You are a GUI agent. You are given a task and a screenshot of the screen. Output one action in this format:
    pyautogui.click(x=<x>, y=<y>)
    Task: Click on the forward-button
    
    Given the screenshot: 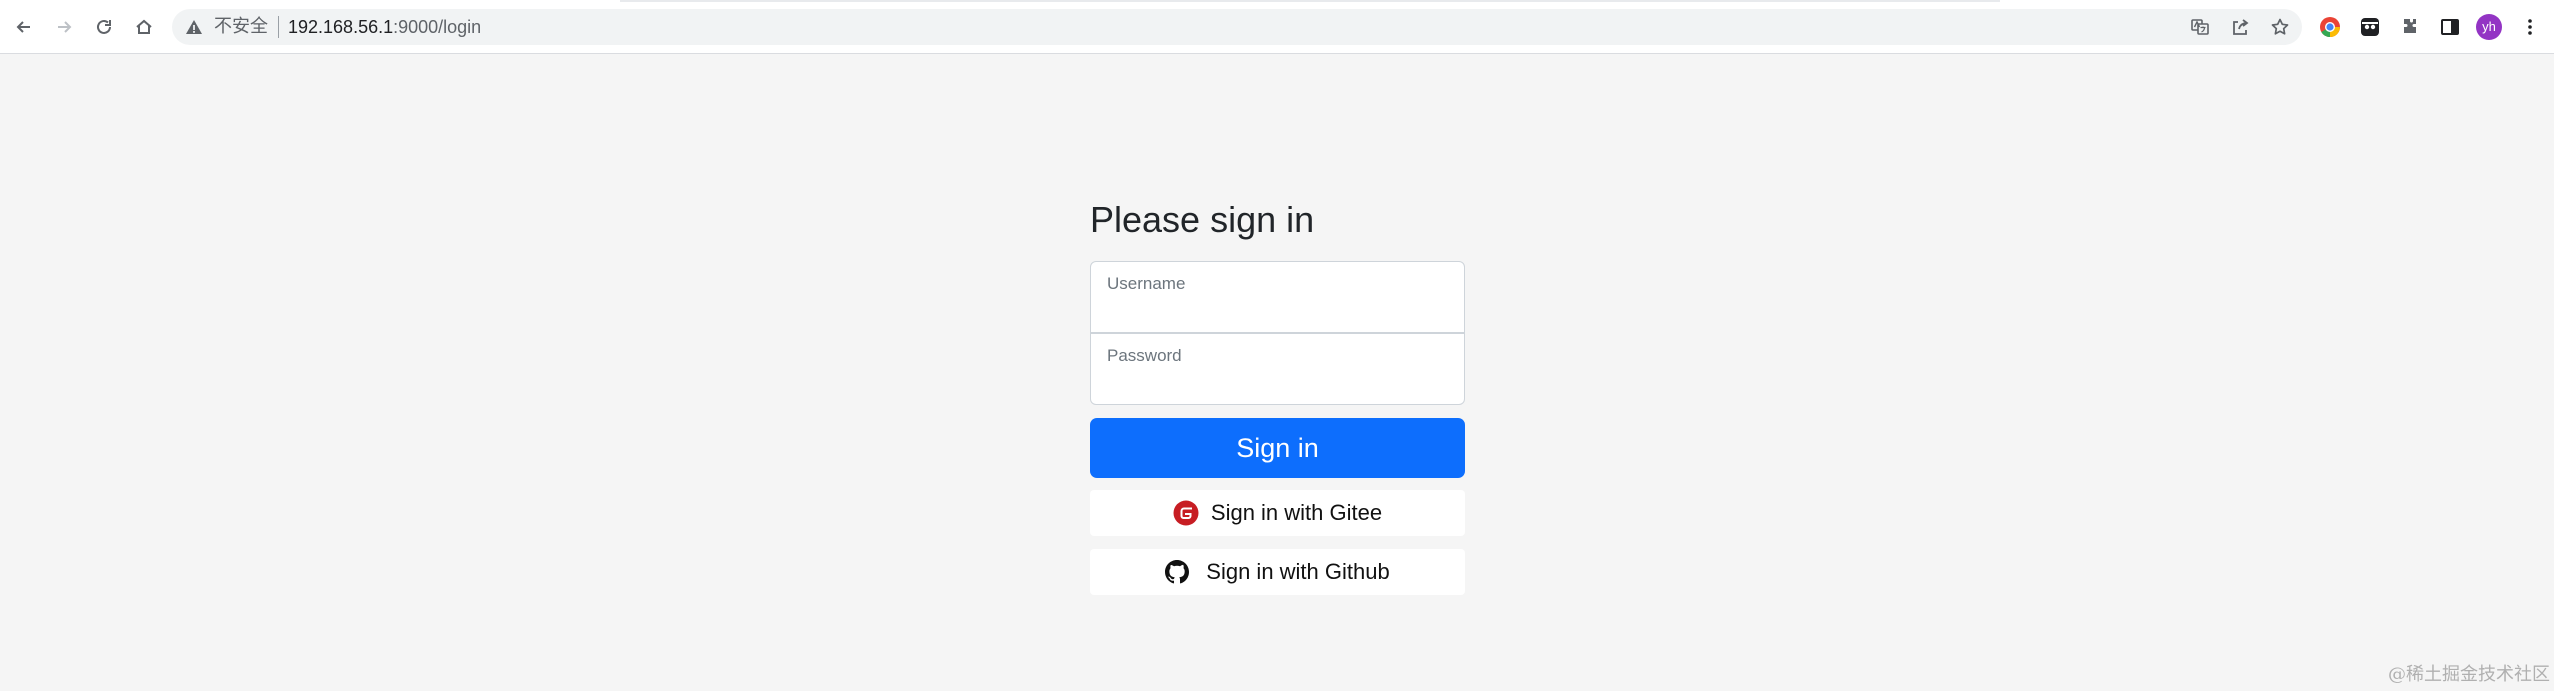 What is the action you would take?
    pyautogui.click(x=64, y=27)
    